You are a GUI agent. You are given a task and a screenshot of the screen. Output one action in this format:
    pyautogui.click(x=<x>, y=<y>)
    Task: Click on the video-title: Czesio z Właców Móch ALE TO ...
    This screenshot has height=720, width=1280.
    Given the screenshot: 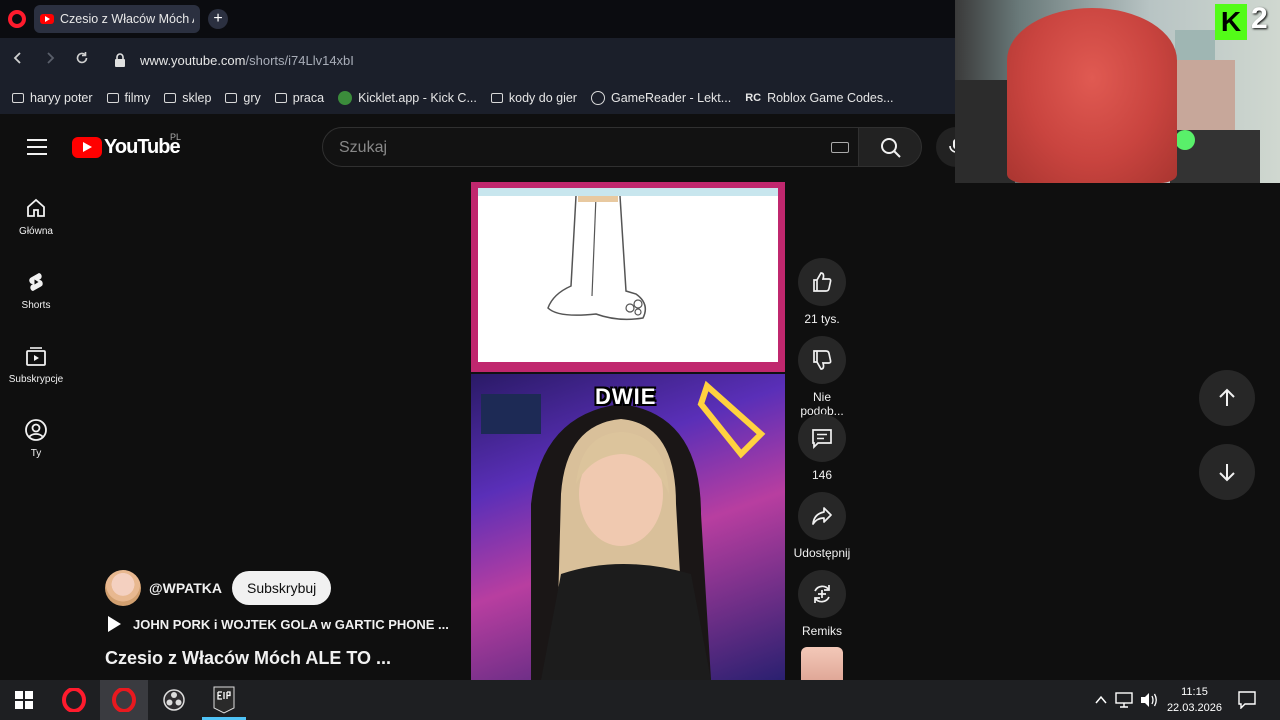 What is the action you would take?
    pyautogui.click(x=248, y=658)
    